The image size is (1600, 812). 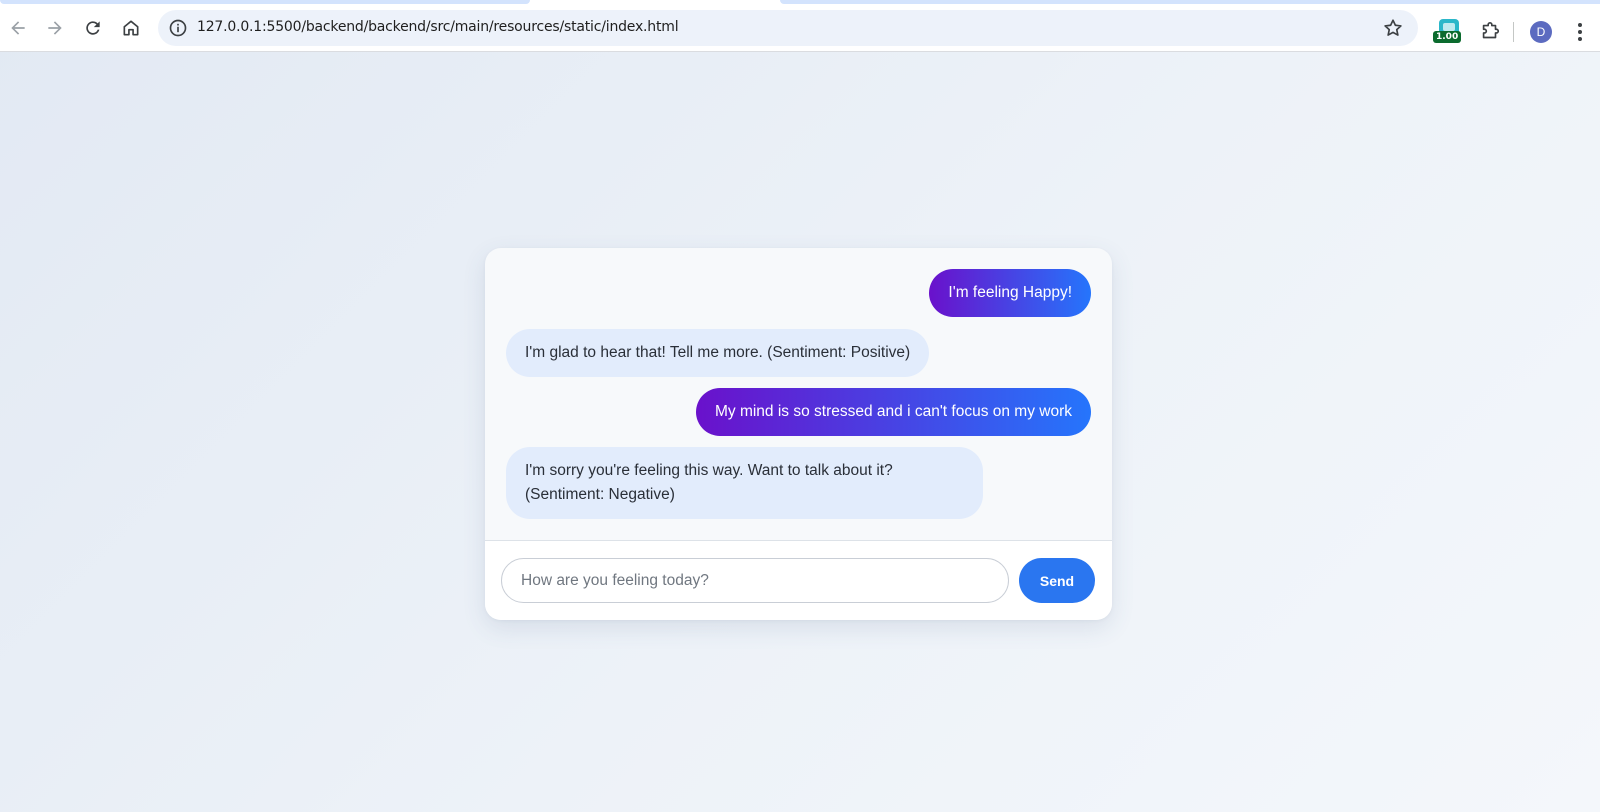 I want to click on puzzle-icon, so click(x=1491, y=30).